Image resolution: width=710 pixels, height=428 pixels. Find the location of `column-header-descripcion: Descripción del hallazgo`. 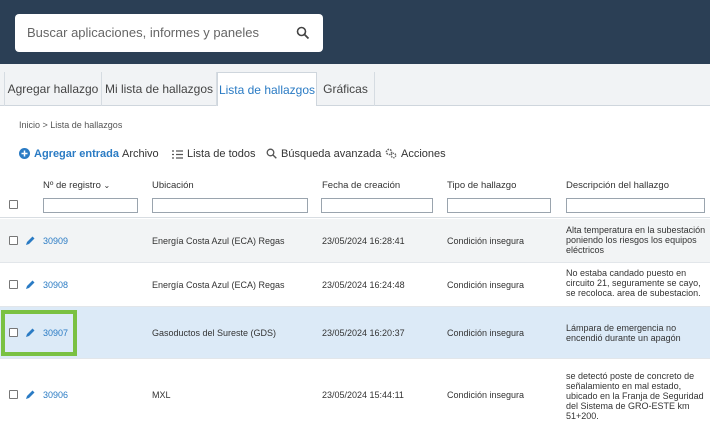

column-header-descripcion: Descripción del hallazgo is located at coordinates (617, 185).